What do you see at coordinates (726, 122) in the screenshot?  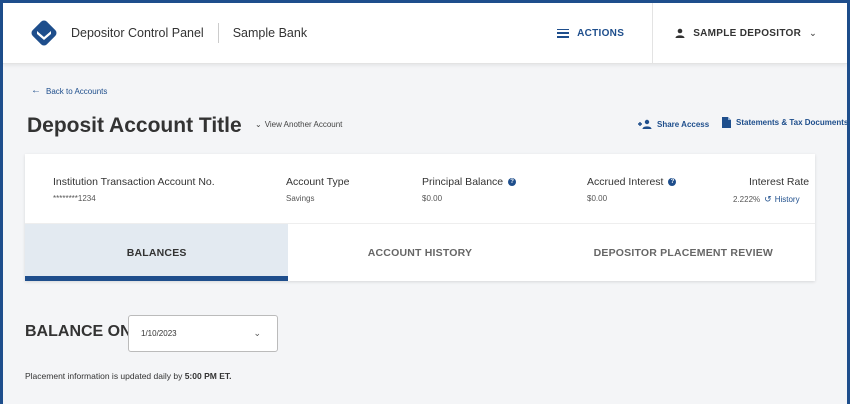 I see `document-icon` at bounding box center [726, 122].